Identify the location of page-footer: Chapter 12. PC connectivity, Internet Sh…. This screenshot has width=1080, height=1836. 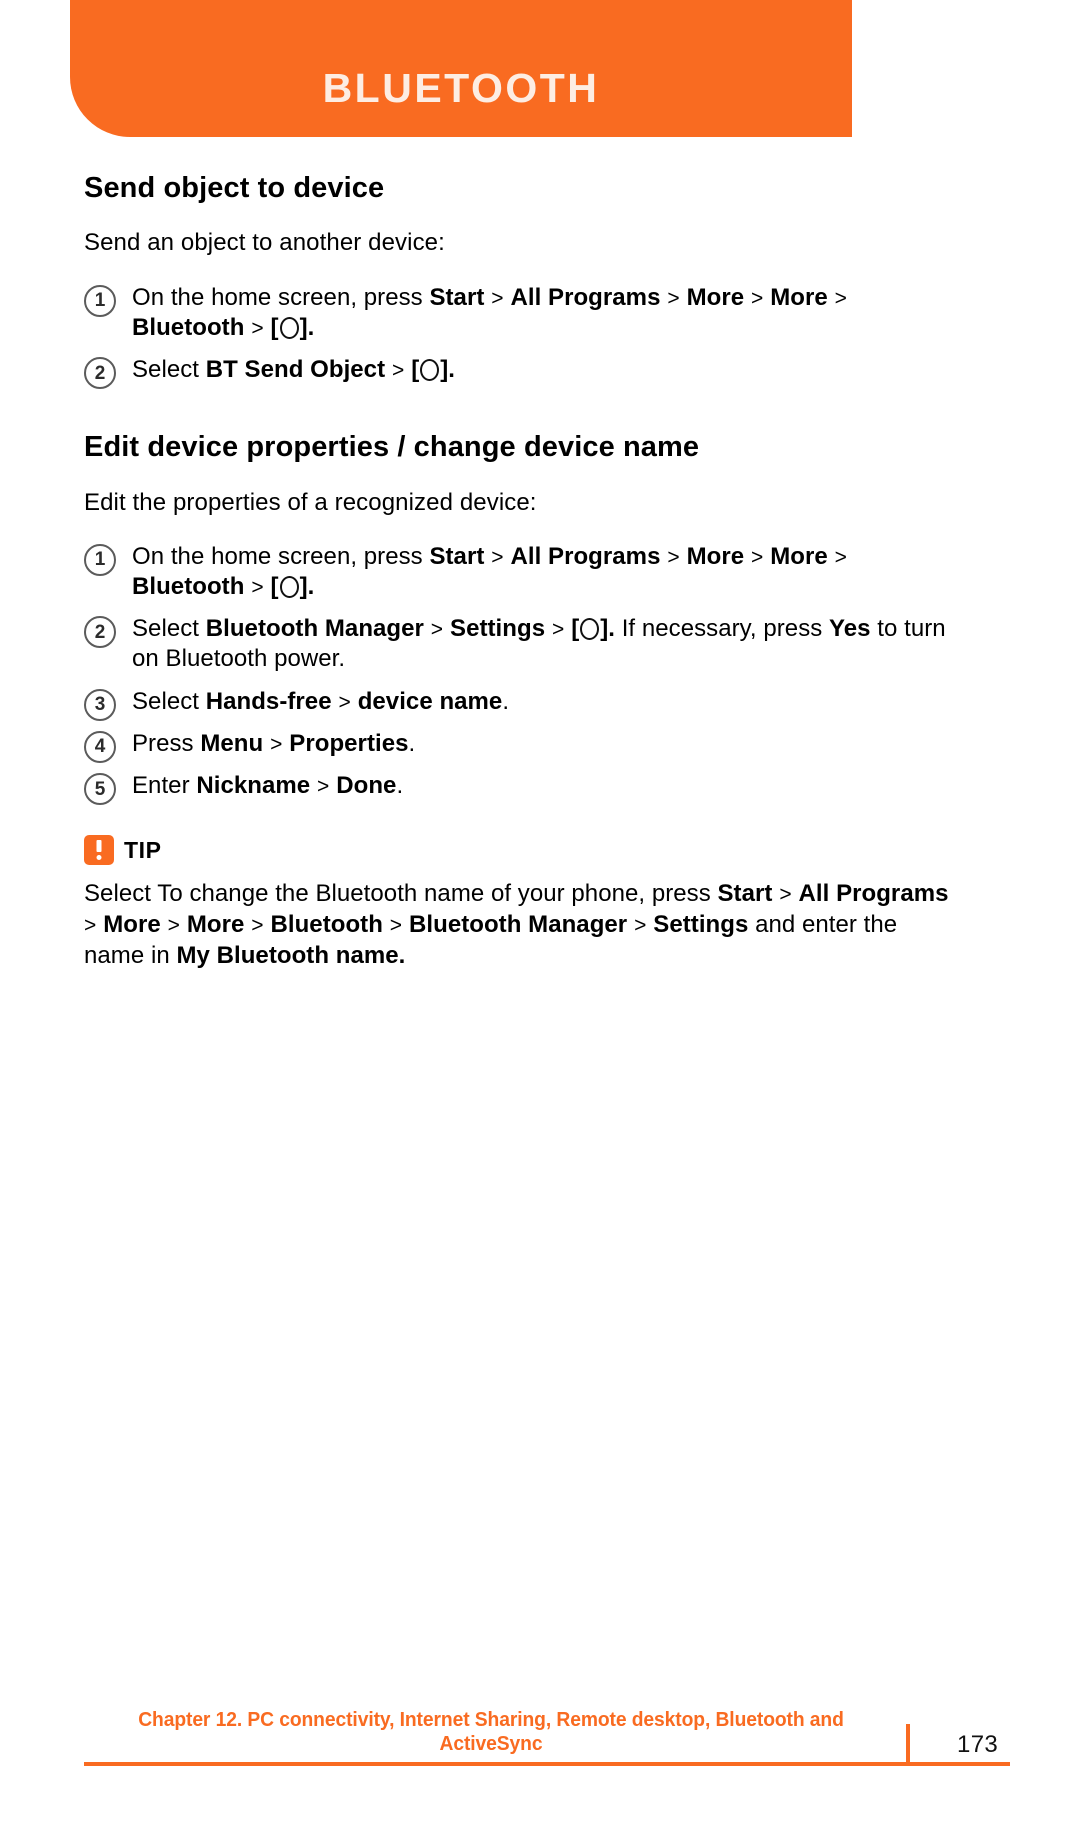
(547, 1743).